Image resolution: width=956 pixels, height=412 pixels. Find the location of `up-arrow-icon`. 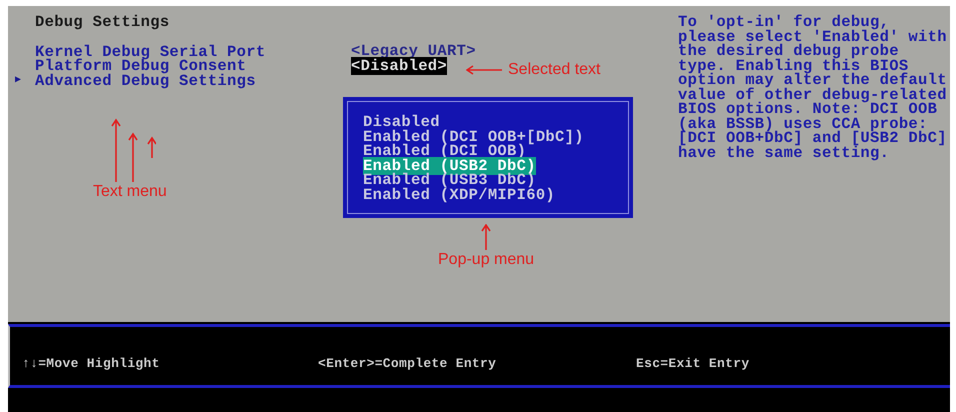

up-arrow-icon is located at coordinates (486, 237).